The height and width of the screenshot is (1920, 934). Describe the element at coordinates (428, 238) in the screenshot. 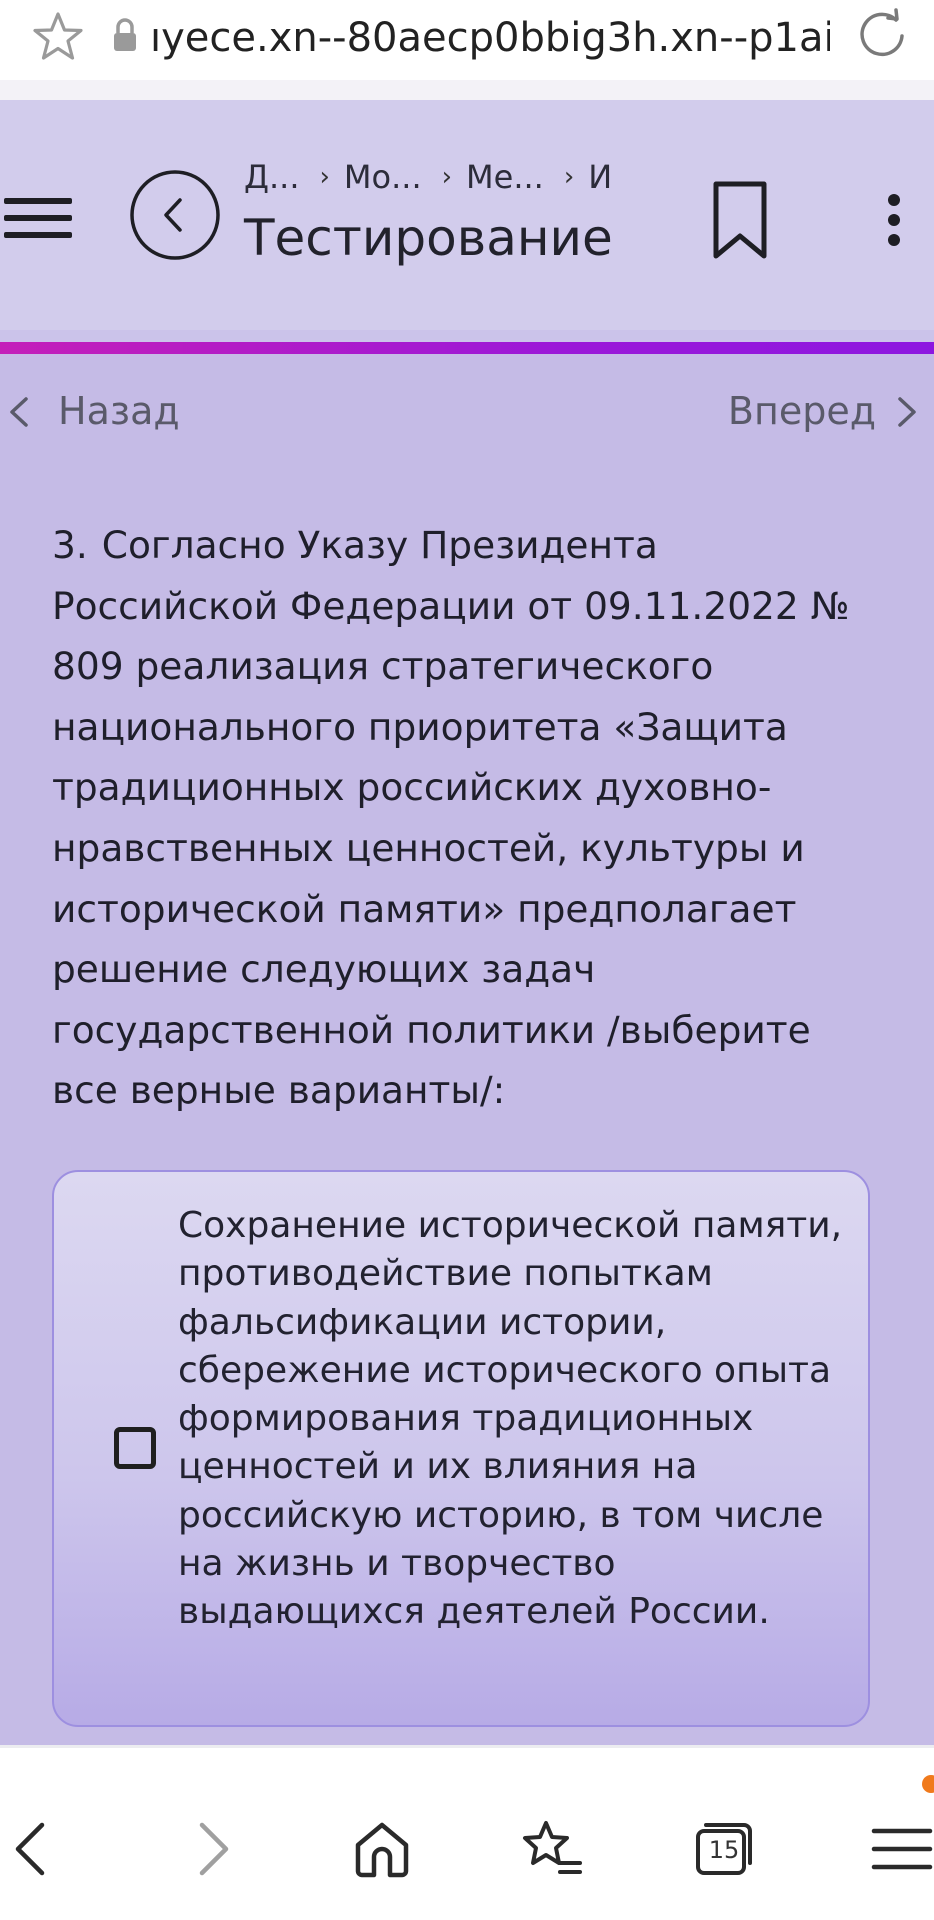

I see `page-title: Тестирование` at that location.